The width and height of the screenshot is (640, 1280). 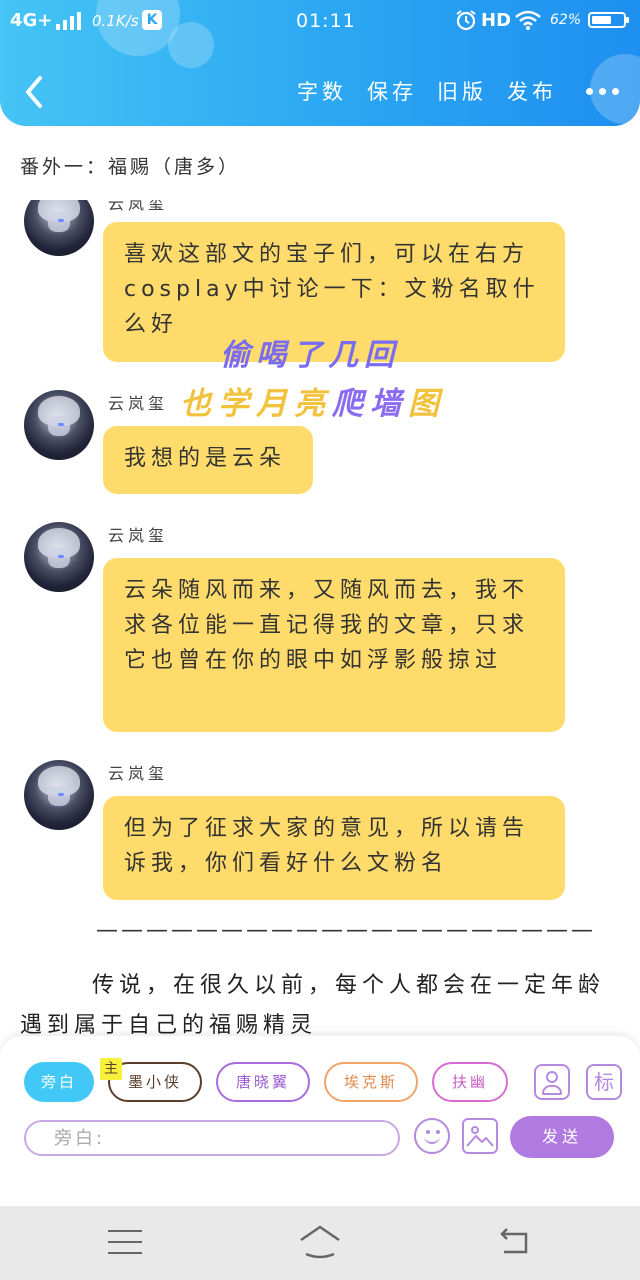 I want to click on old-version-button: 旧版, so click(x=462, y=91).